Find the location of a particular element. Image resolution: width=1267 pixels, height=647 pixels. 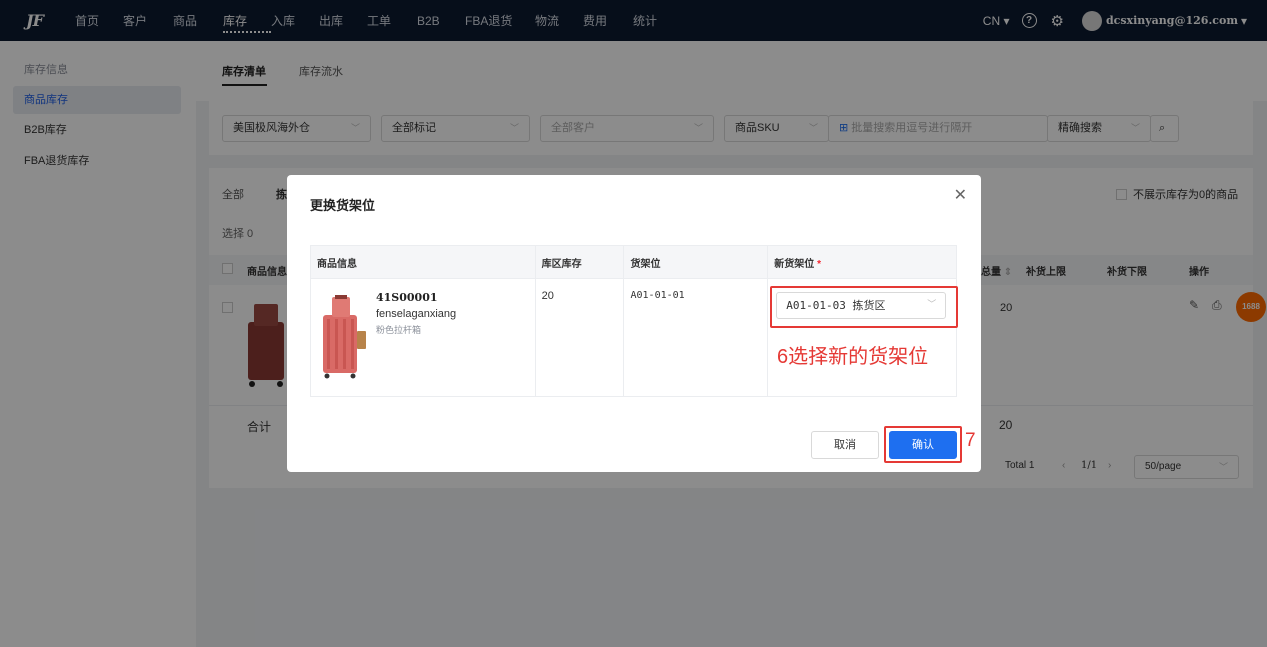

current-shelf-cell: A01-01-01 is located at coordinates (696, 337).